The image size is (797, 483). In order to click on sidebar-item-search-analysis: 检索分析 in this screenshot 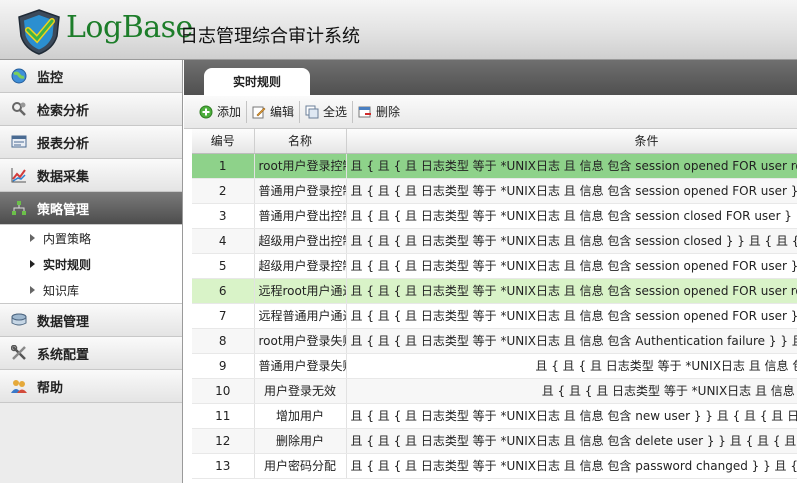, I will do `click(91, 109)`.